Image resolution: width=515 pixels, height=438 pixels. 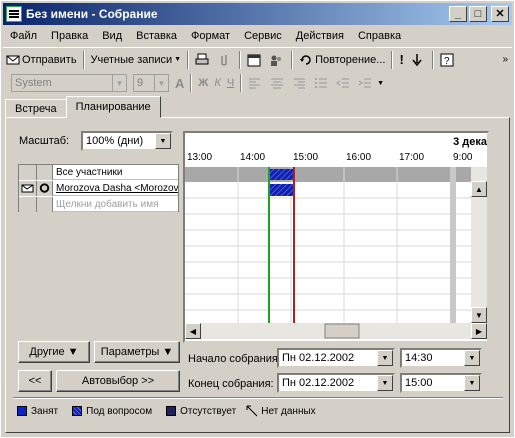 I want to click on required-attendee-icon, so click(x=45, y=188).